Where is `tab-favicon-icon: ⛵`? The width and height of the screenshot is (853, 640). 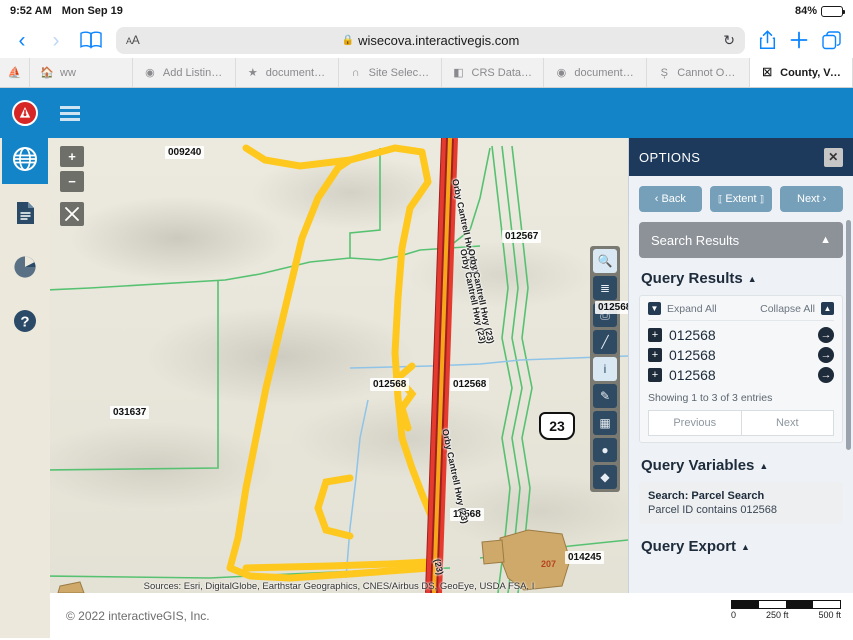 tab-favicon-icon: ⛵ is located at coordinates (14, 73).